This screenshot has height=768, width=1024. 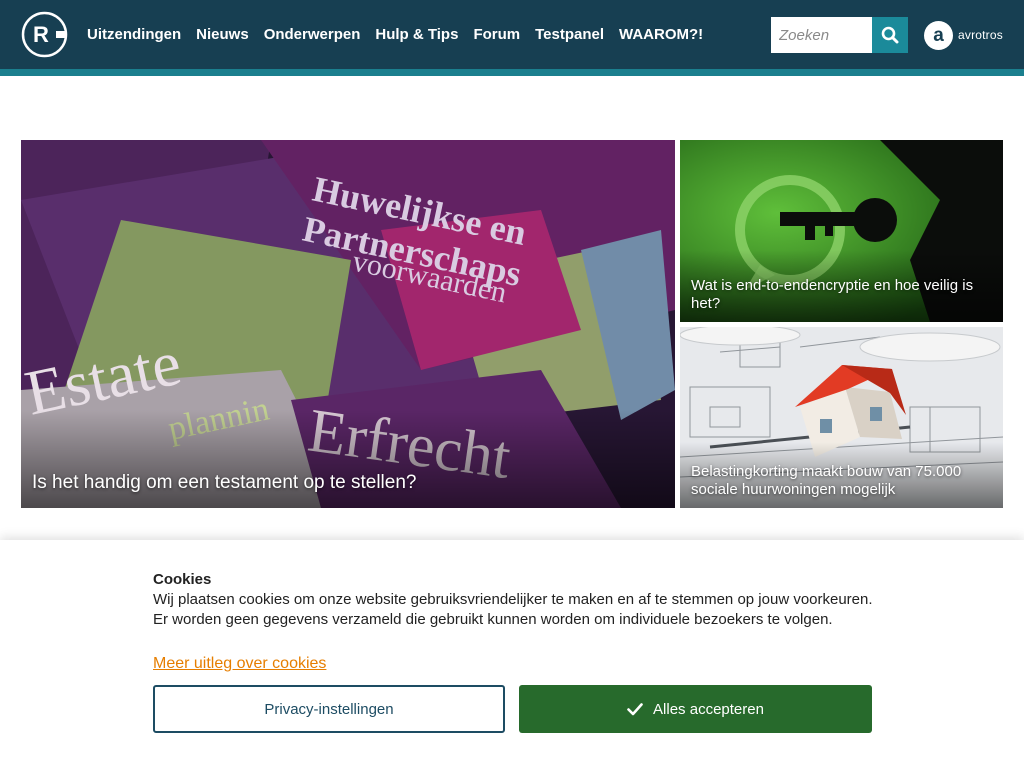 What do you see at coordinates (512, 72) in the screenshot?
I see `header-accent-stripe` at bounding box center [512, 72].